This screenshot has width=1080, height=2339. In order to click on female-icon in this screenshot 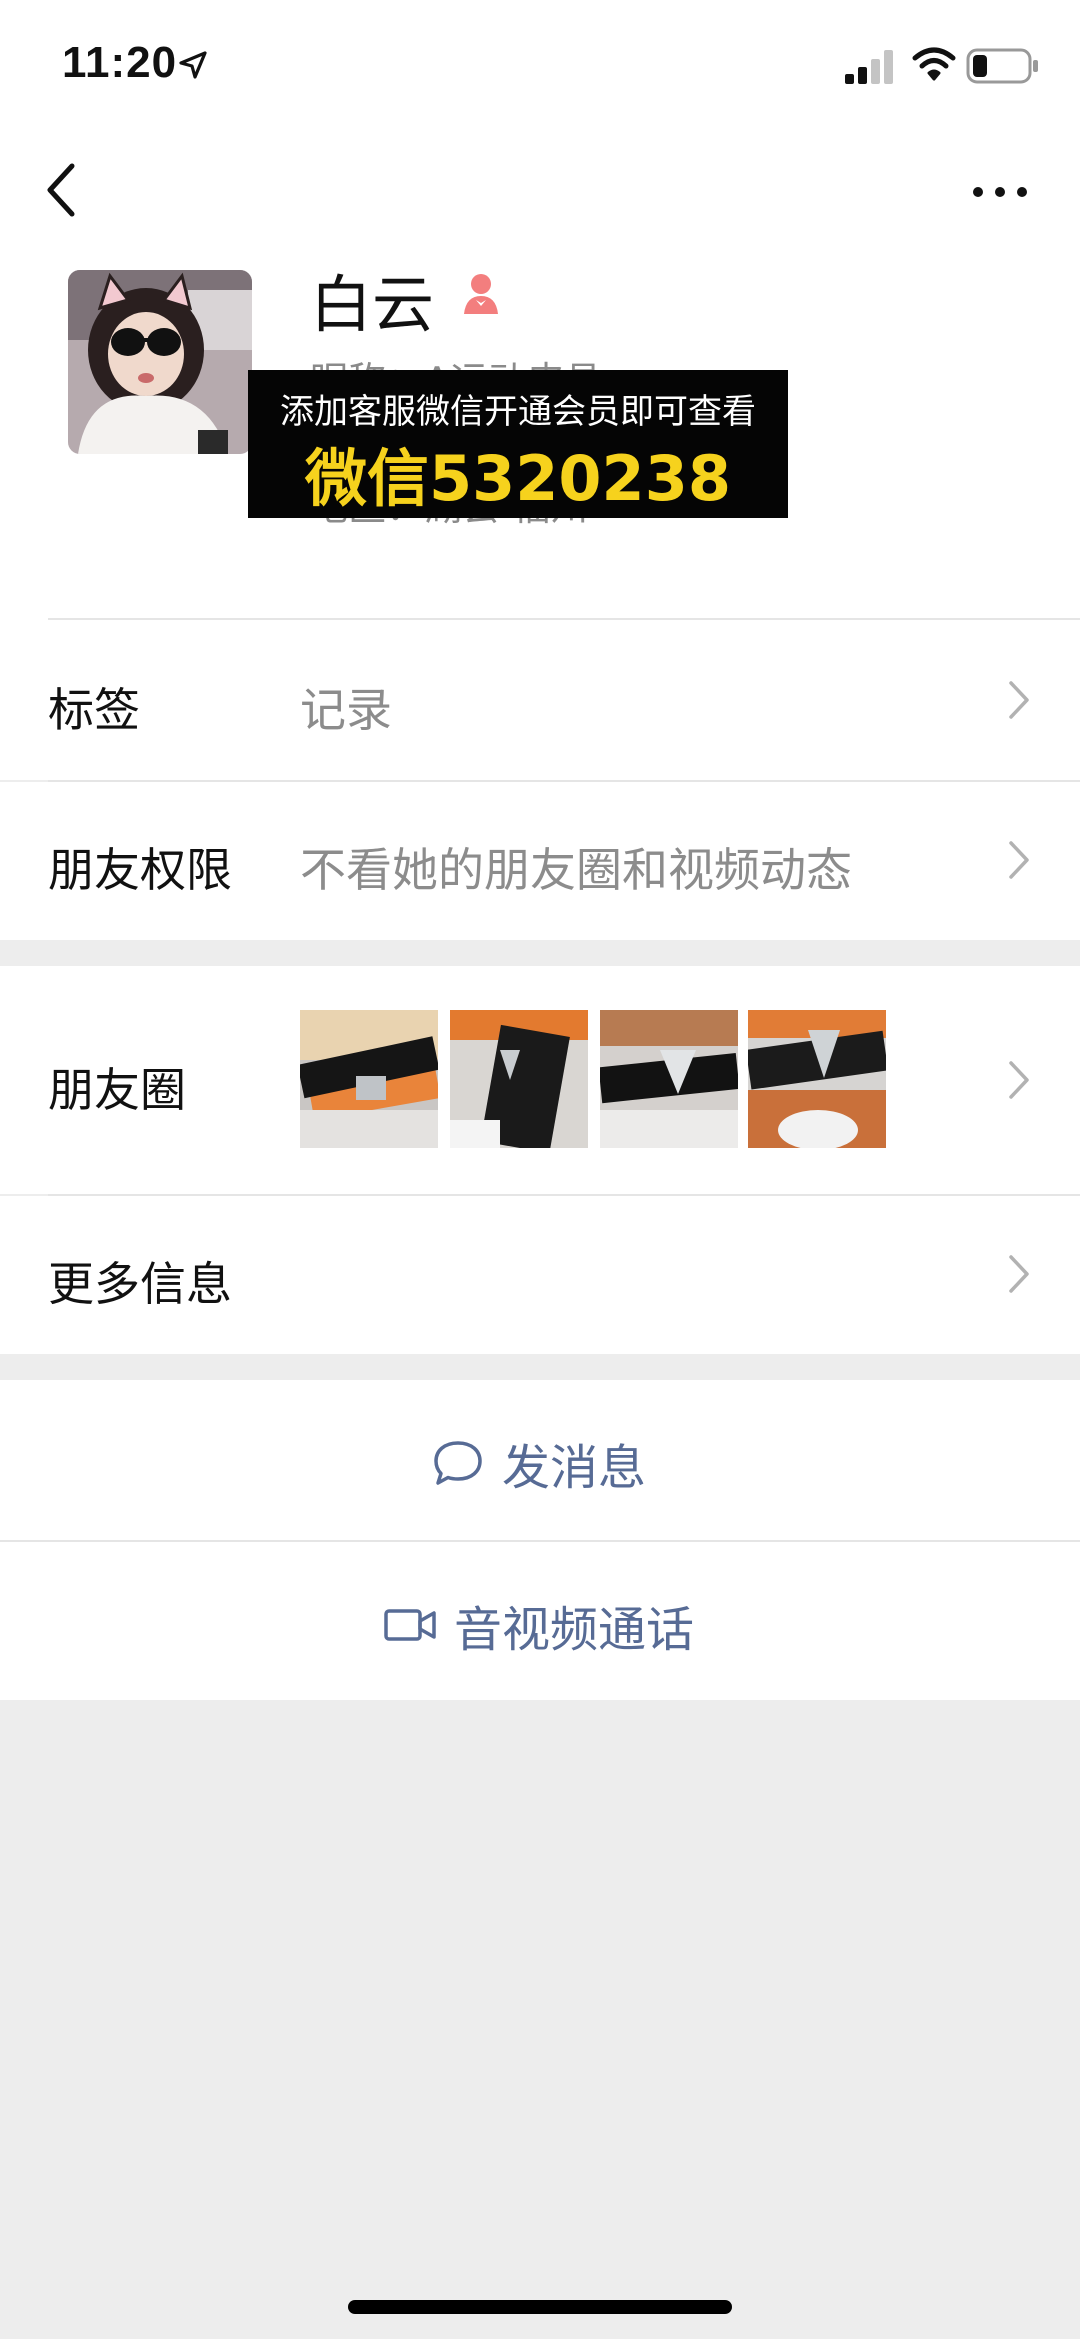, I will do `click(481, 294)`.